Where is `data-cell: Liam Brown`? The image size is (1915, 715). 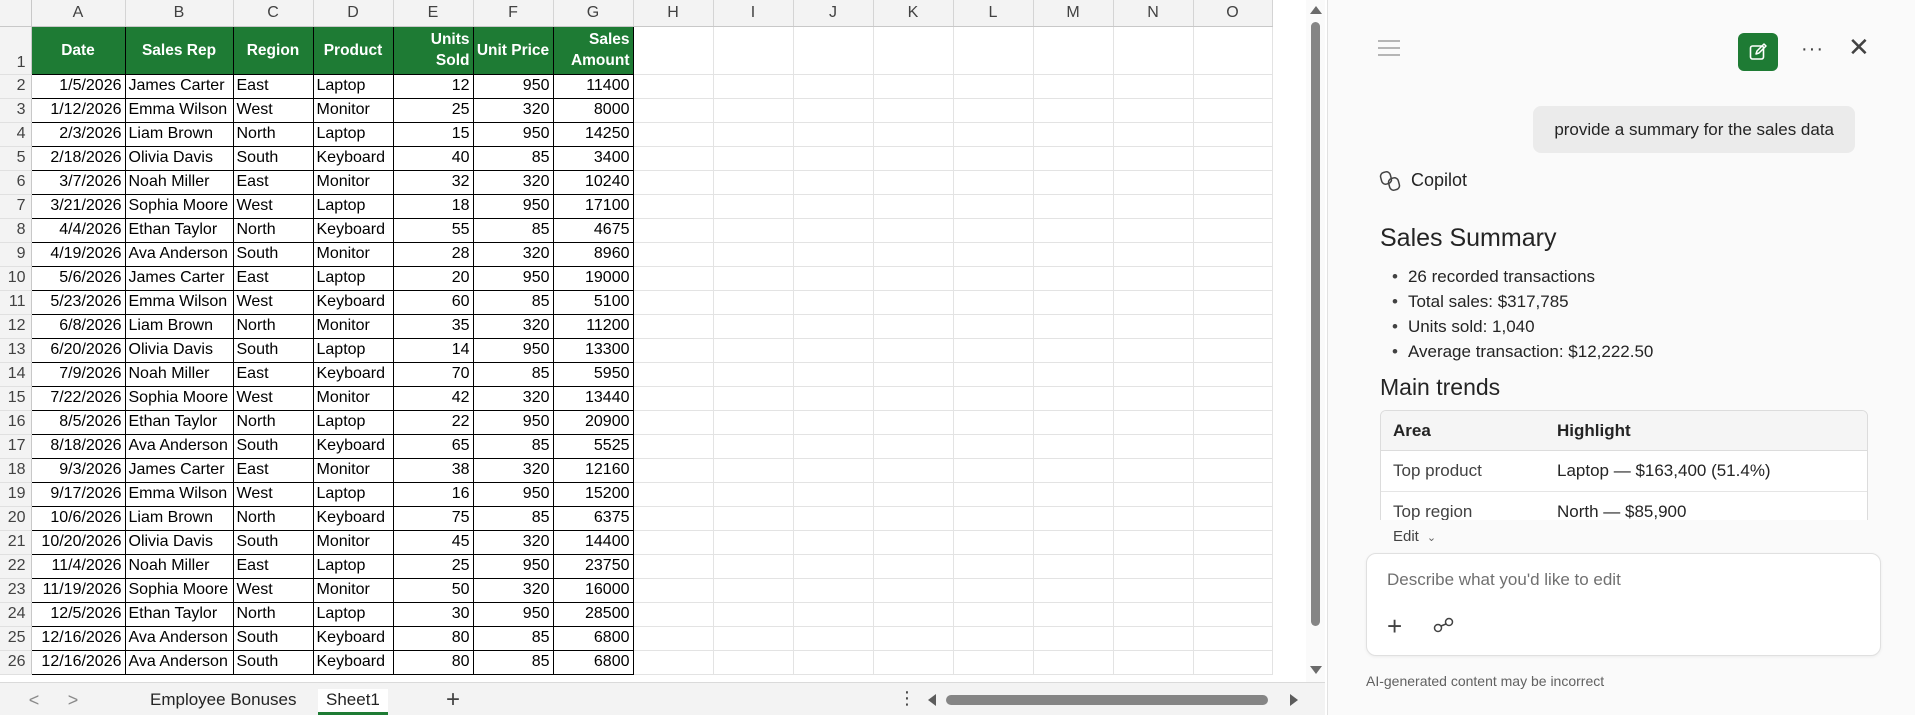
data-cell: Liam Brown is located at coordinates (179, 326).